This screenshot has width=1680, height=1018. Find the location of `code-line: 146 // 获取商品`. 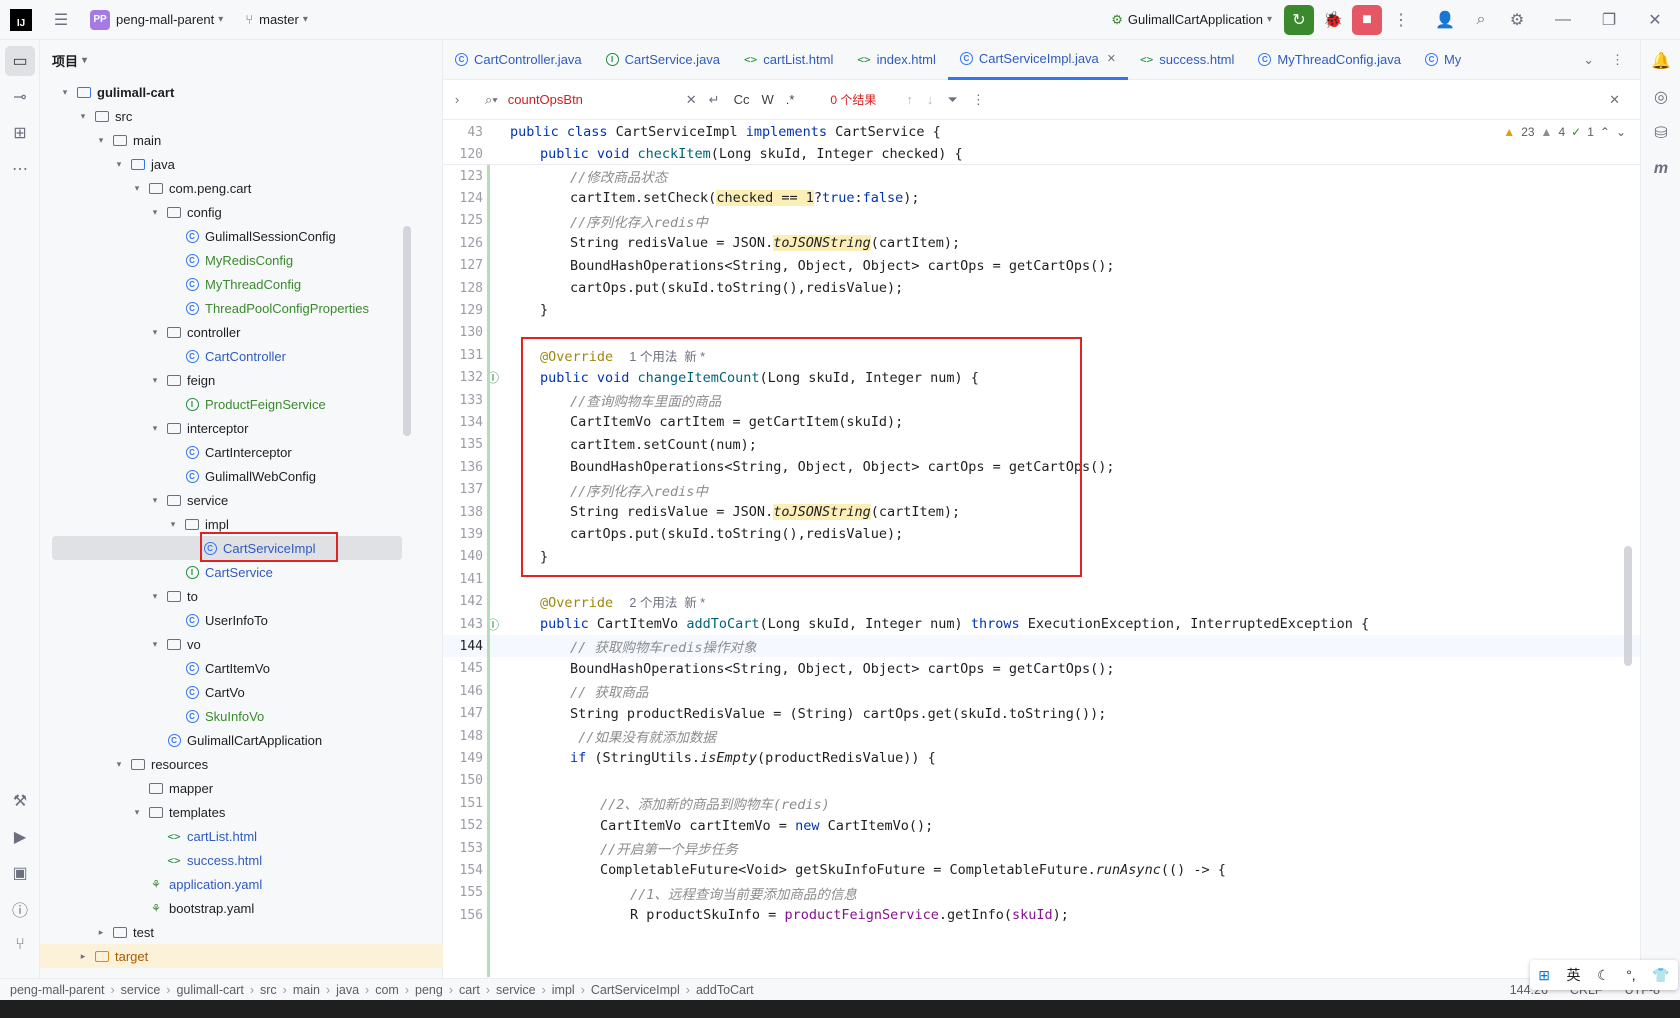

code-line: 146 // 获取商品 is located at coordinates (1041, 691).